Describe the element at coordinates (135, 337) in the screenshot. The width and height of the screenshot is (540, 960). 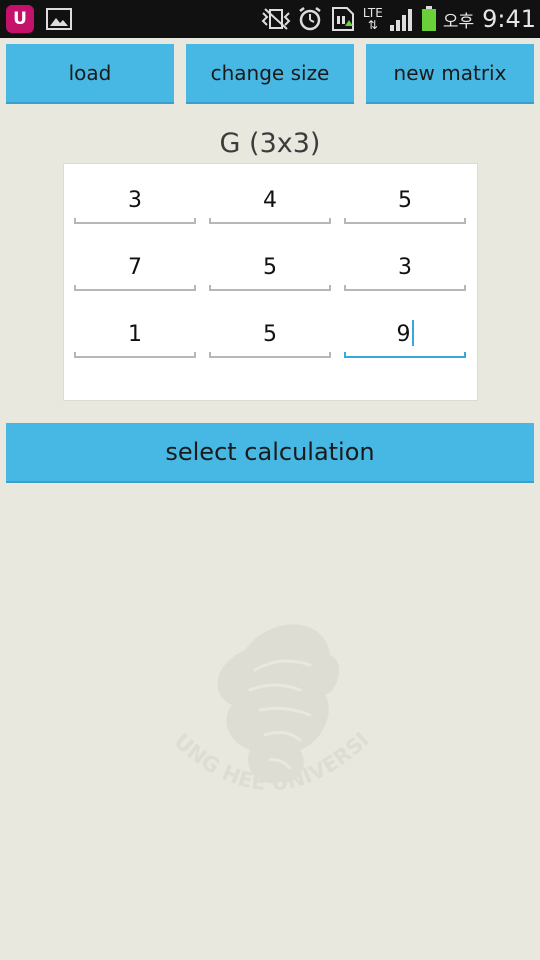
I see `matrix-cell-2-0: 1` at that location.